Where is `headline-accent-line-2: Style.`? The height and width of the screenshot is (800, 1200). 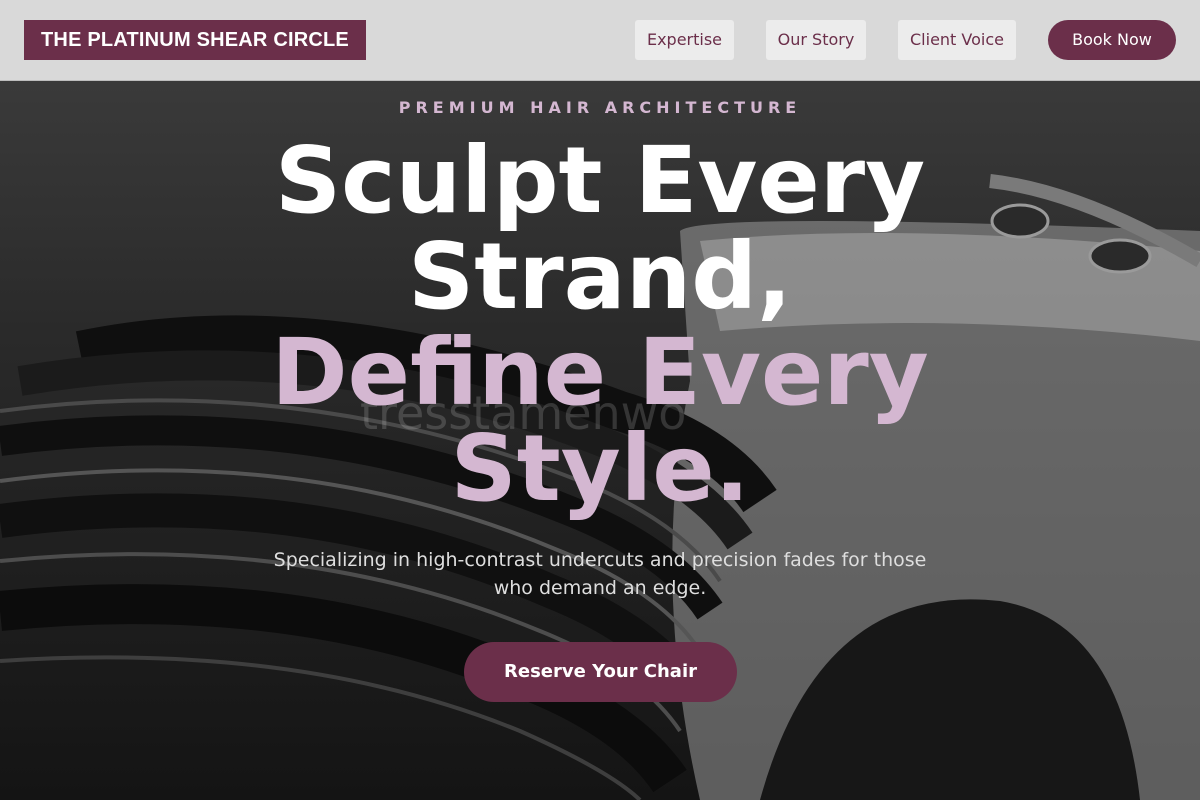
headline-accent-line-2: Style. is located at coordinates (600, 468).